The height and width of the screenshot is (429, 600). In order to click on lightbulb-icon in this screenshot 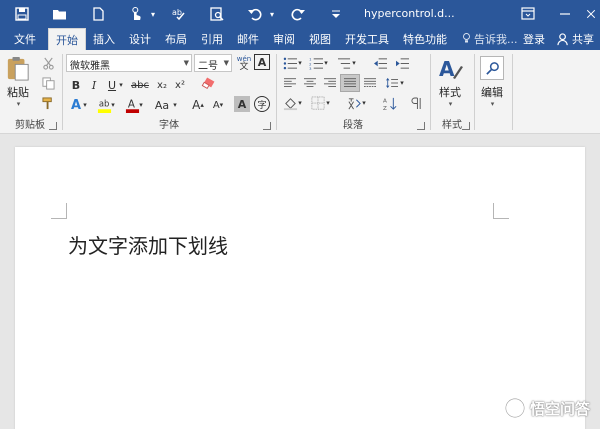, I will do `click(466, 39)`.